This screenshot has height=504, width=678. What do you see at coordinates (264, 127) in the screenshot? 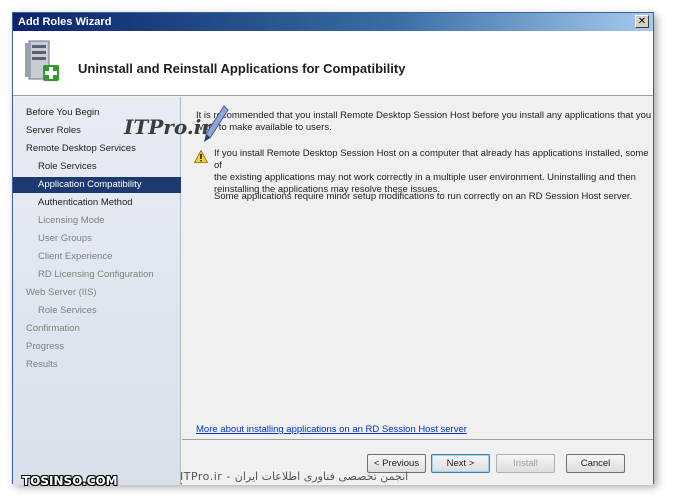
I see `intro-line-2: want to make available to users.` at bounding box center [264, 127].